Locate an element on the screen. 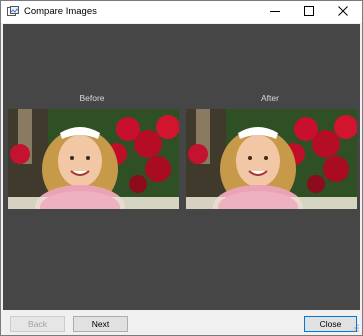 The image size is (363, 336). button-bar: Back Next Close is located at coordinates (181, 322).